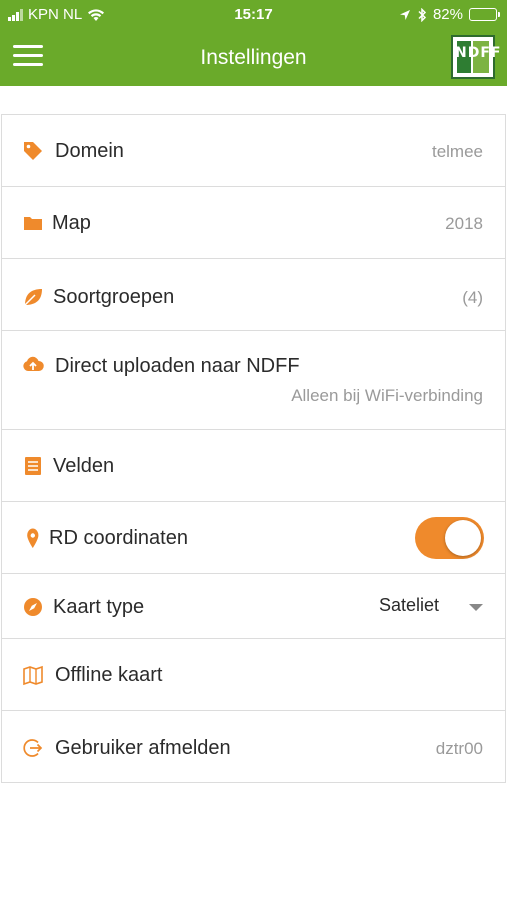  I want to click on bluetooth-icon, so click(422, 14).